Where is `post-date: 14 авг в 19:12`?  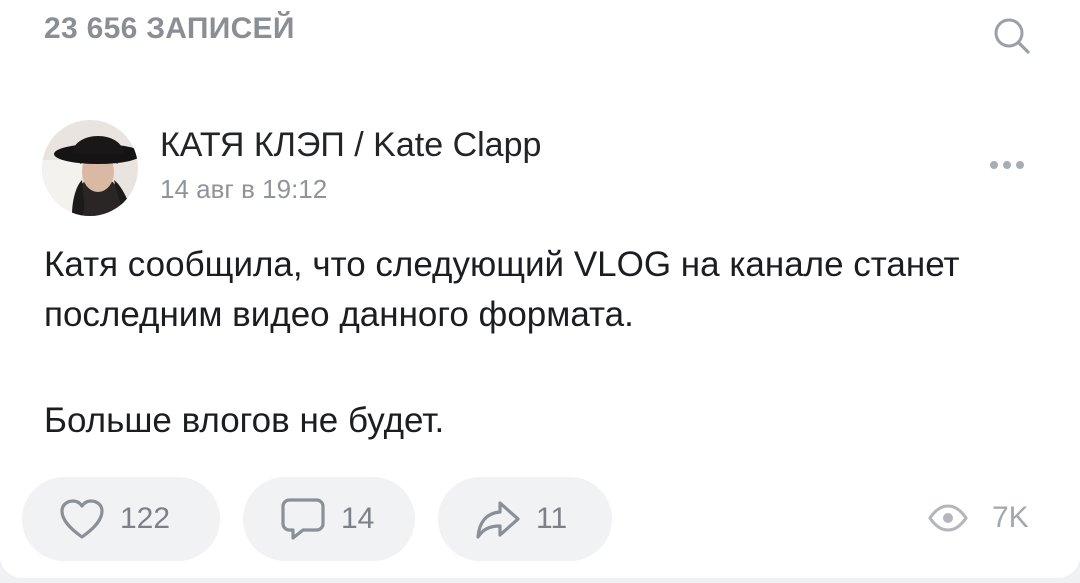 post-date: 14 авг в 19:12 is located at coordinates (243, 189).